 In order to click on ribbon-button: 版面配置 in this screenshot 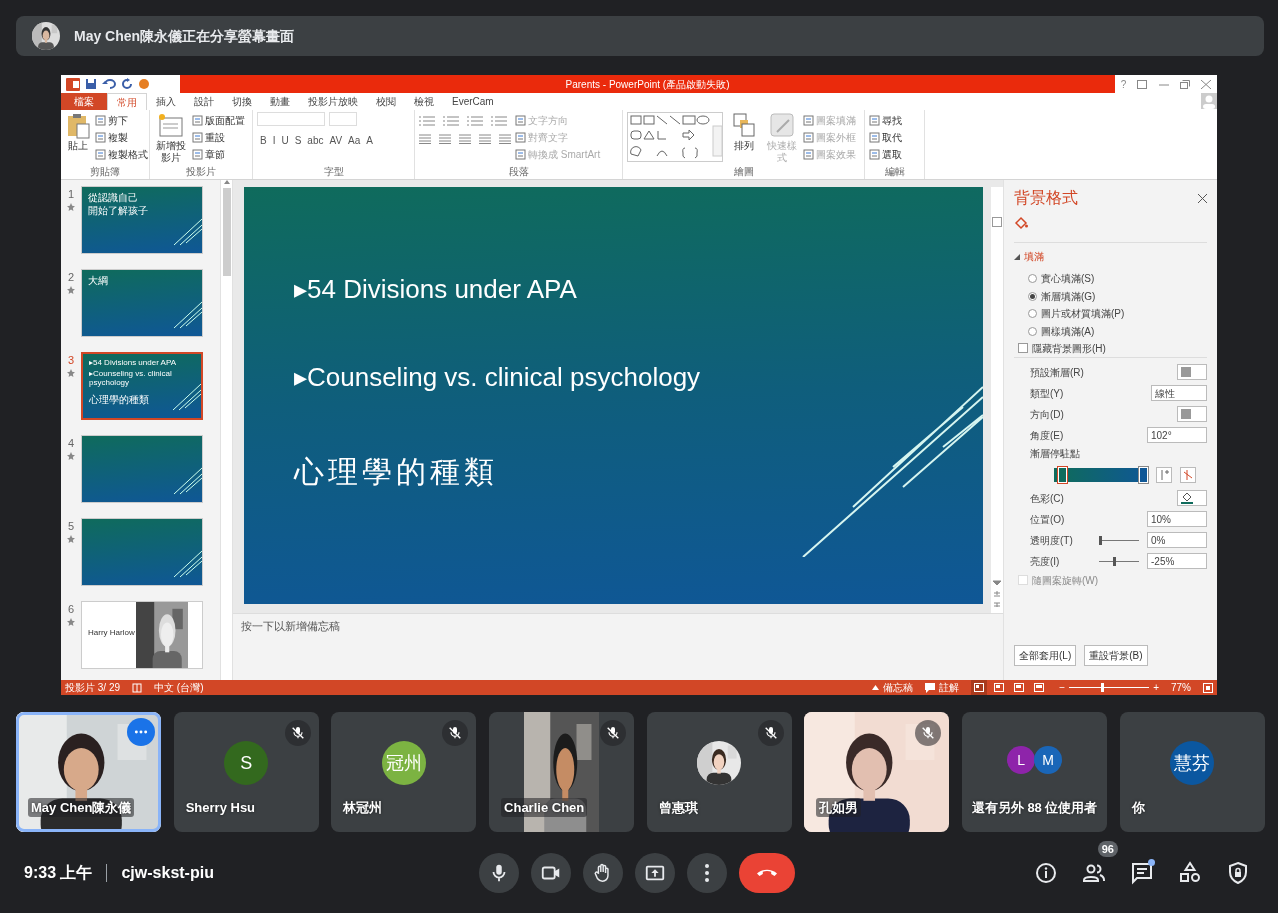, I will do `click(218, 120)`.